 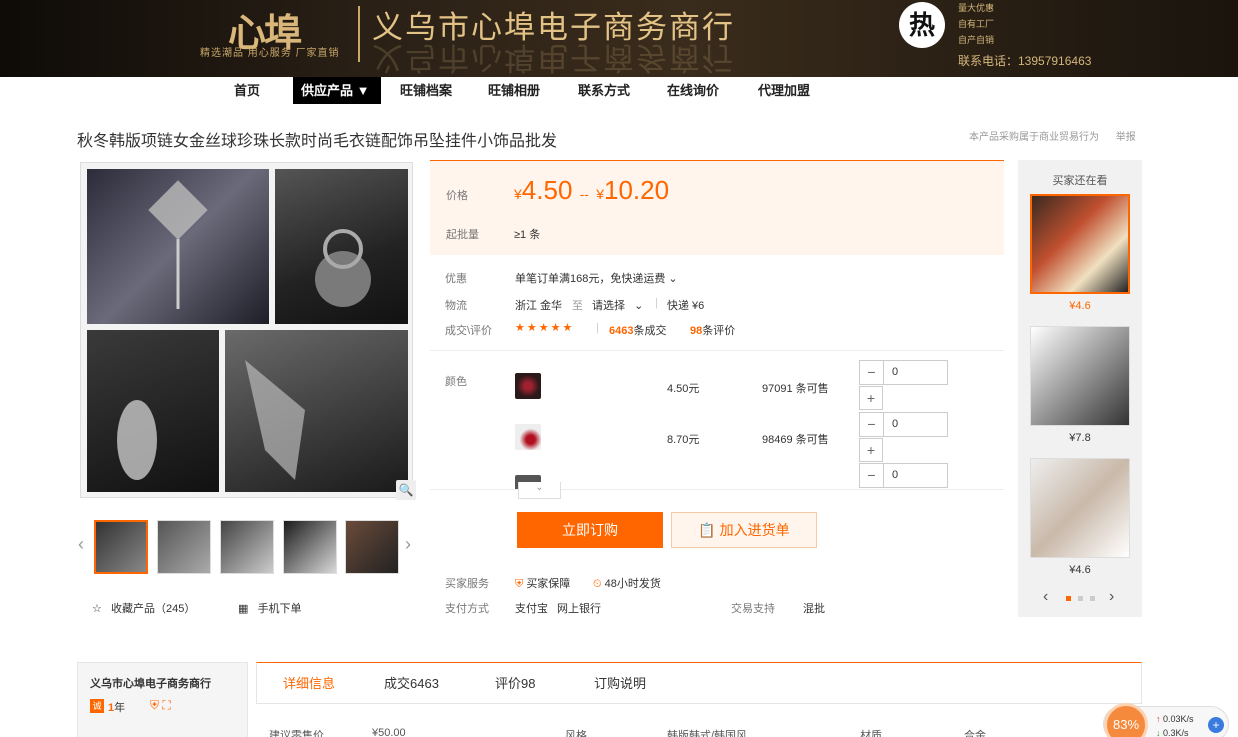 What do you see at coordinates (627, 583) in the screenshot?
I see `ship-48h: ⏲ 48小时发货` at bounding box center [627, 583].